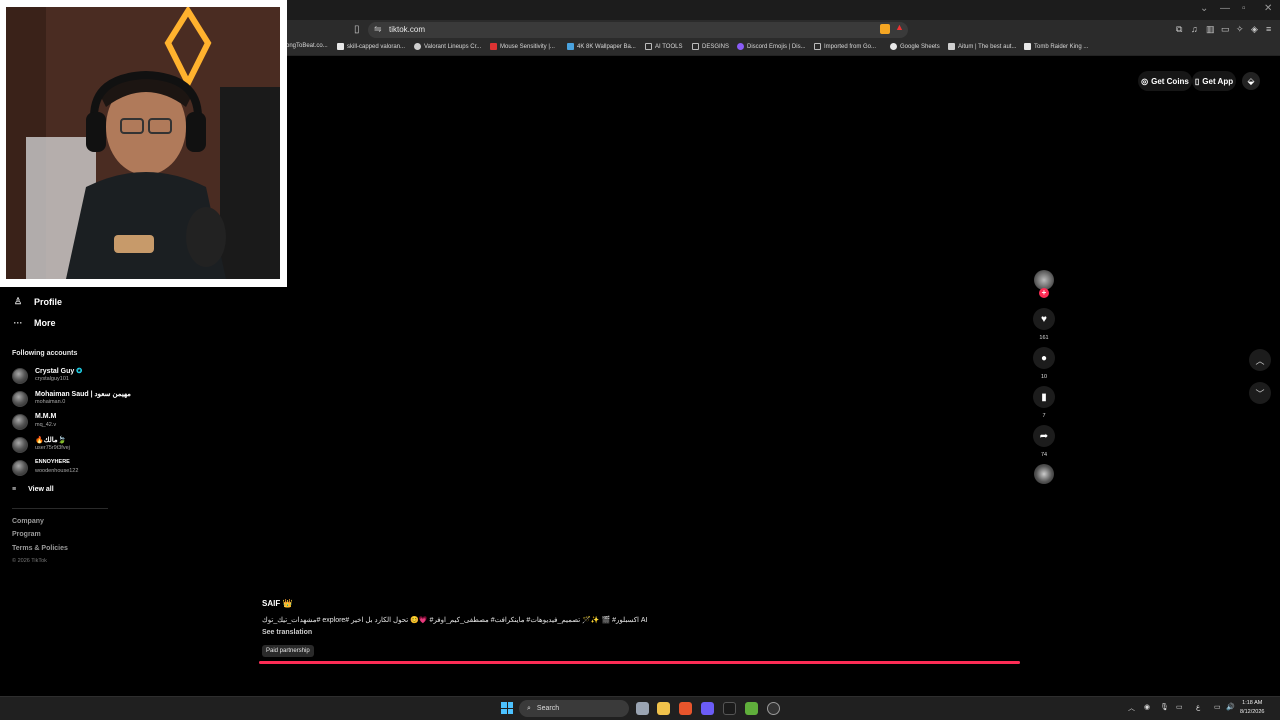 This screenshot has height=720, width=1280. What do you see at coordinates (1044, 280) in the screenshot?
I see `creator-avatar` at bounding box center [1044, 280].